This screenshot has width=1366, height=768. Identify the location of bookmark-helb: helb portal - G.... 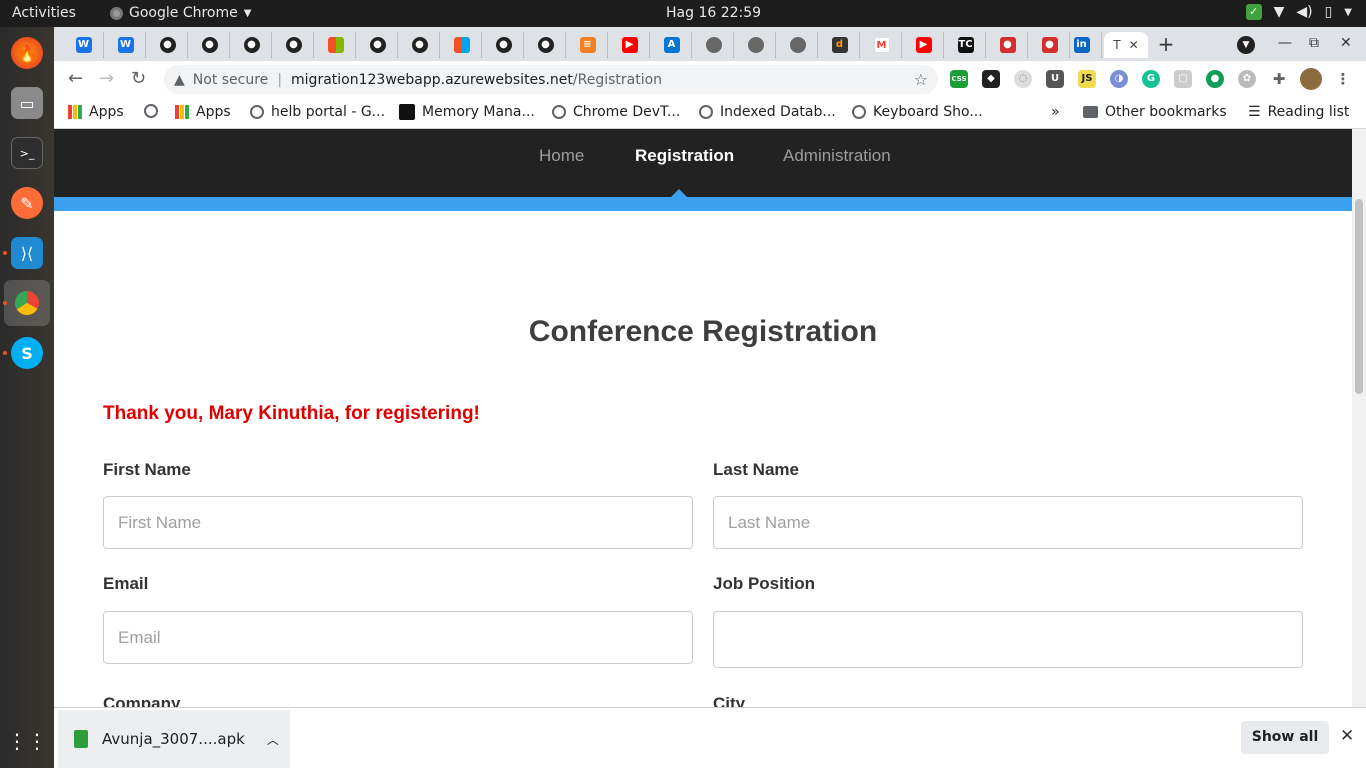
(317, 112).